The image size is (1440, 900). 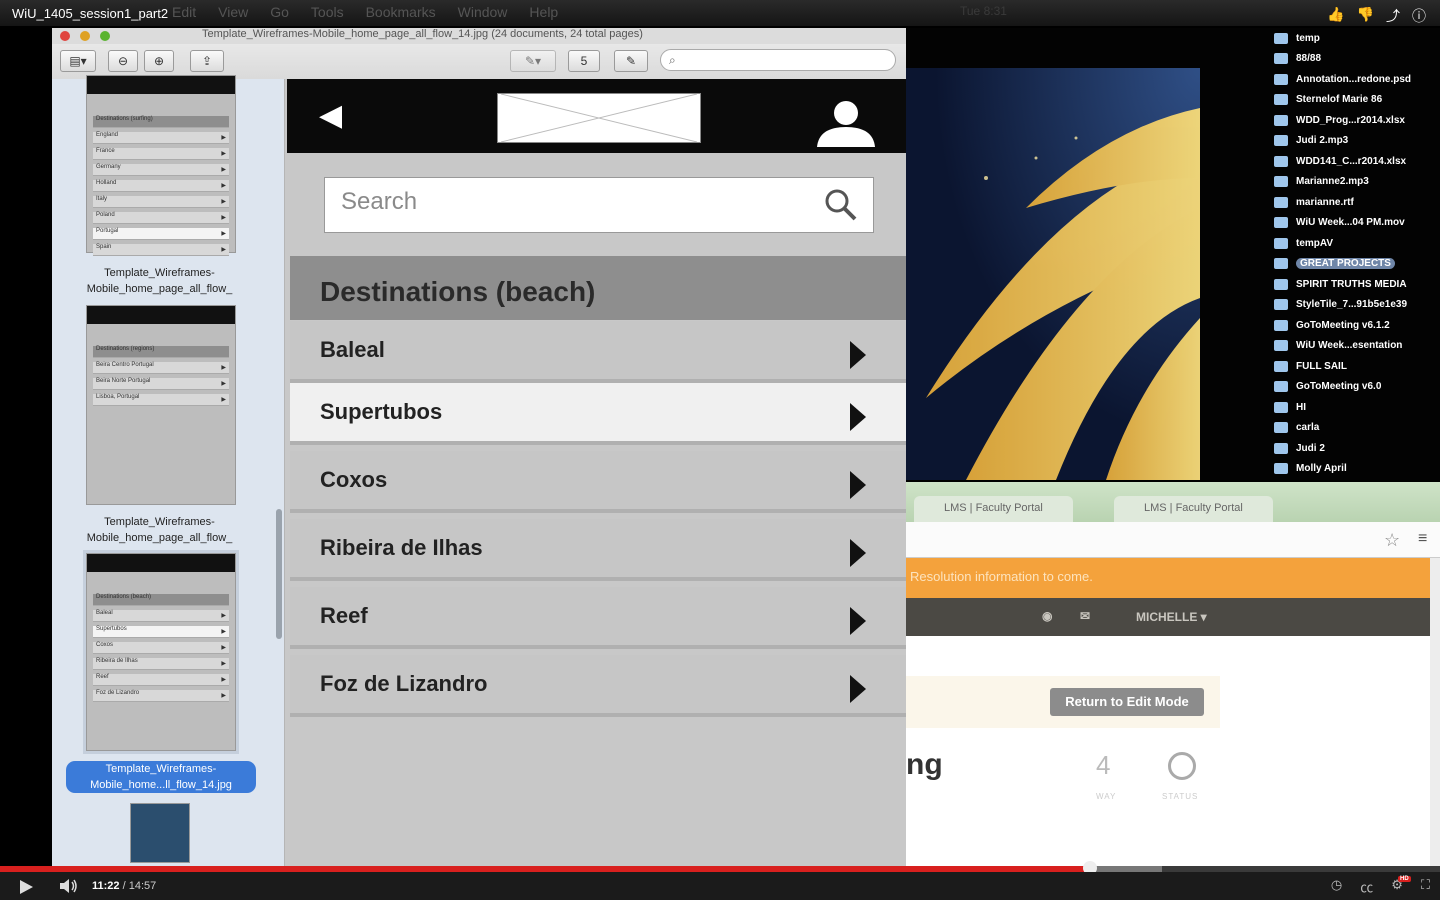 I want to click on dislike-icon: 👎, so click(x=1365, y=16).